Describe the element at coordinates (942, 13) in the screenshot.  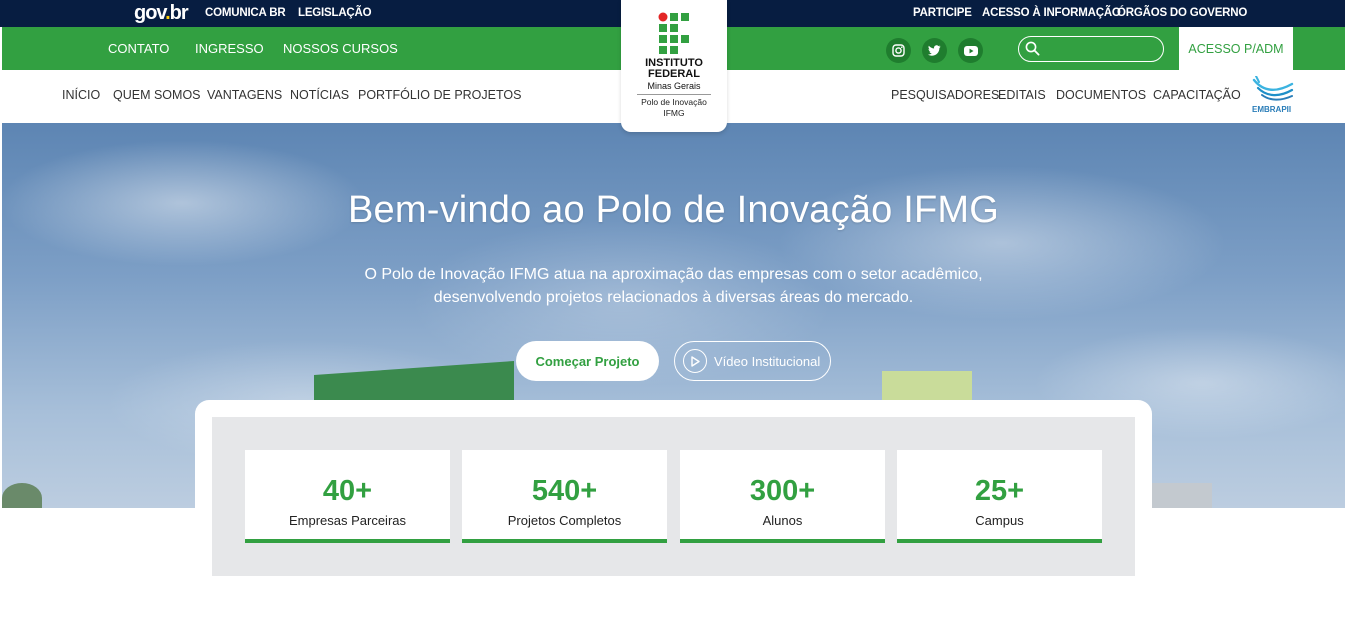
I see `participe-link: PARTICIPE` at that location.